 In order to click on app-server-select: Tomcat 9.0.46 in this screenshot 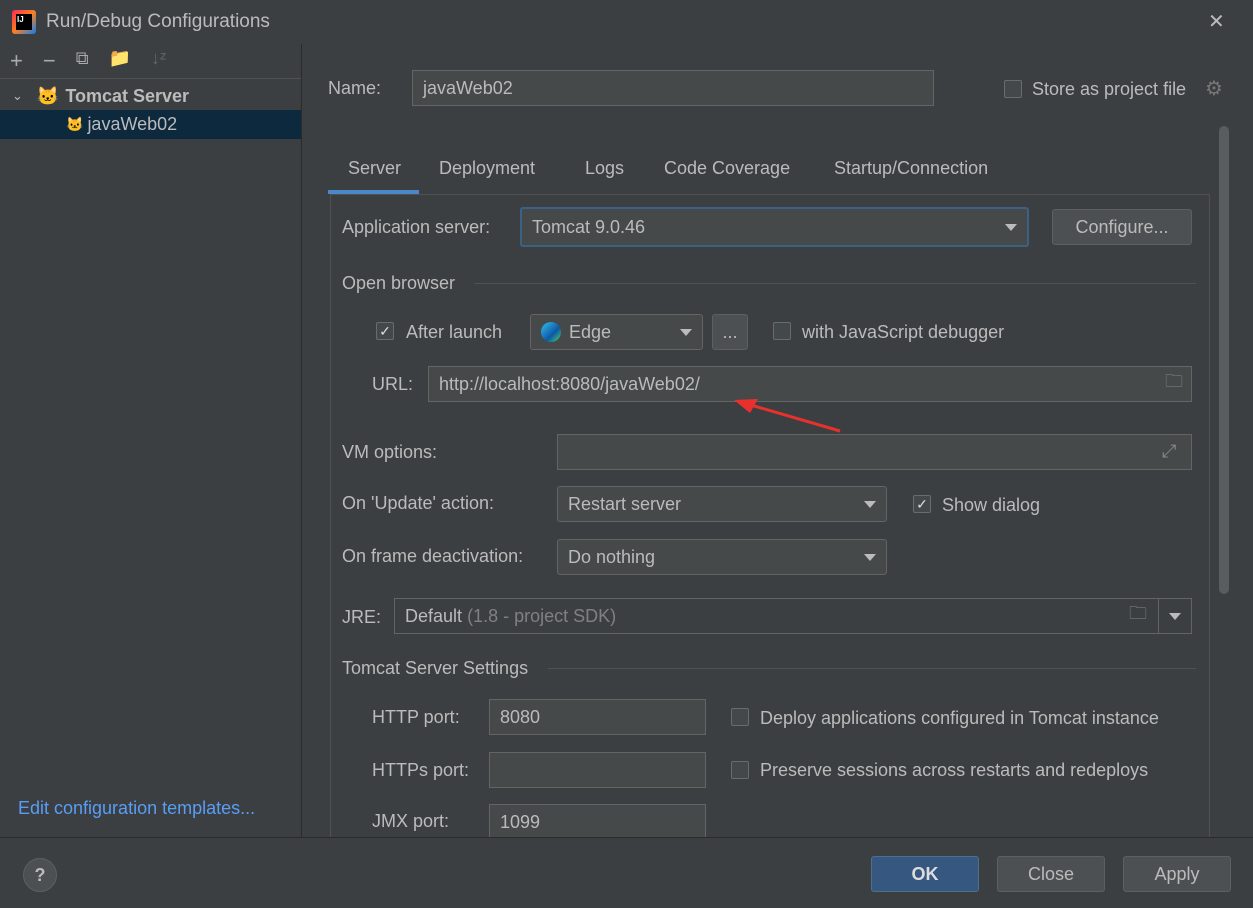, I will do `click(774, 227)`.